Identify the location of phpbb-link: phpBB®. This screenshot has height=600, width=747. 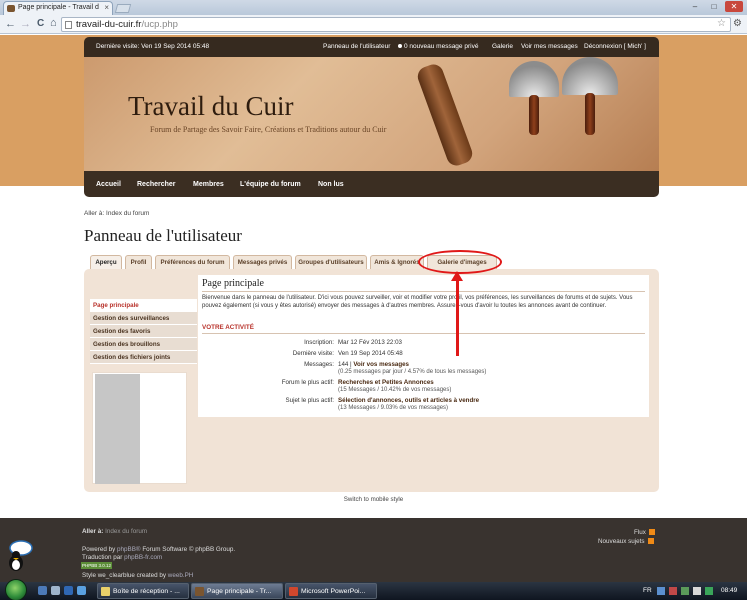
(129, 549).